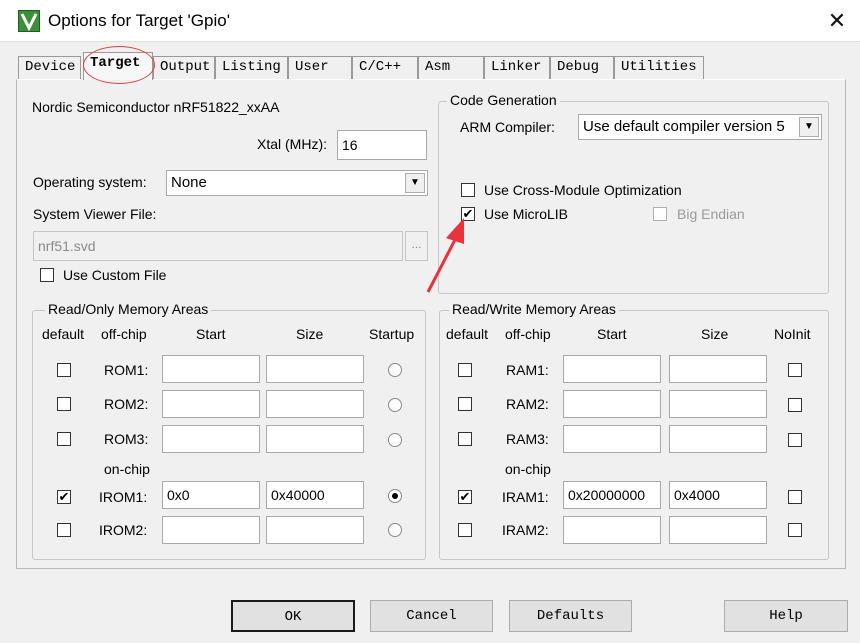 The image size is (860, 643). I want to click on defaults-button: Defaults, so click(570, 616).